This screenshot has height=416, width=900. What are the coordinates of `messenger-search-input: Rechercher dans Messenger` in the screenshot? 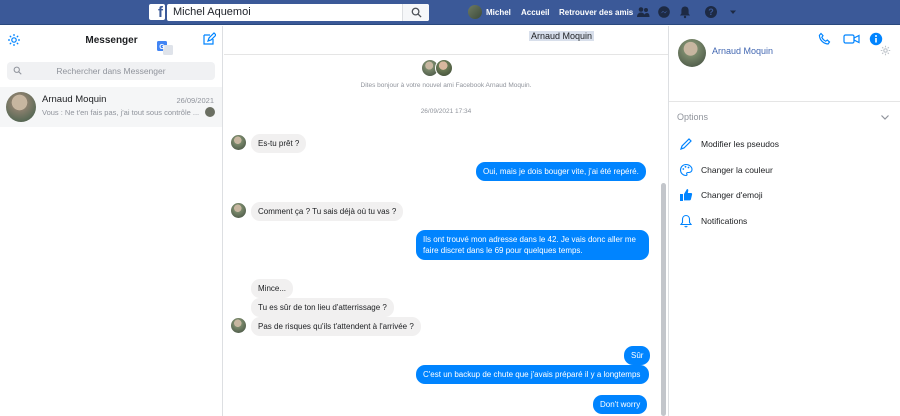 It's located at (111, 71).